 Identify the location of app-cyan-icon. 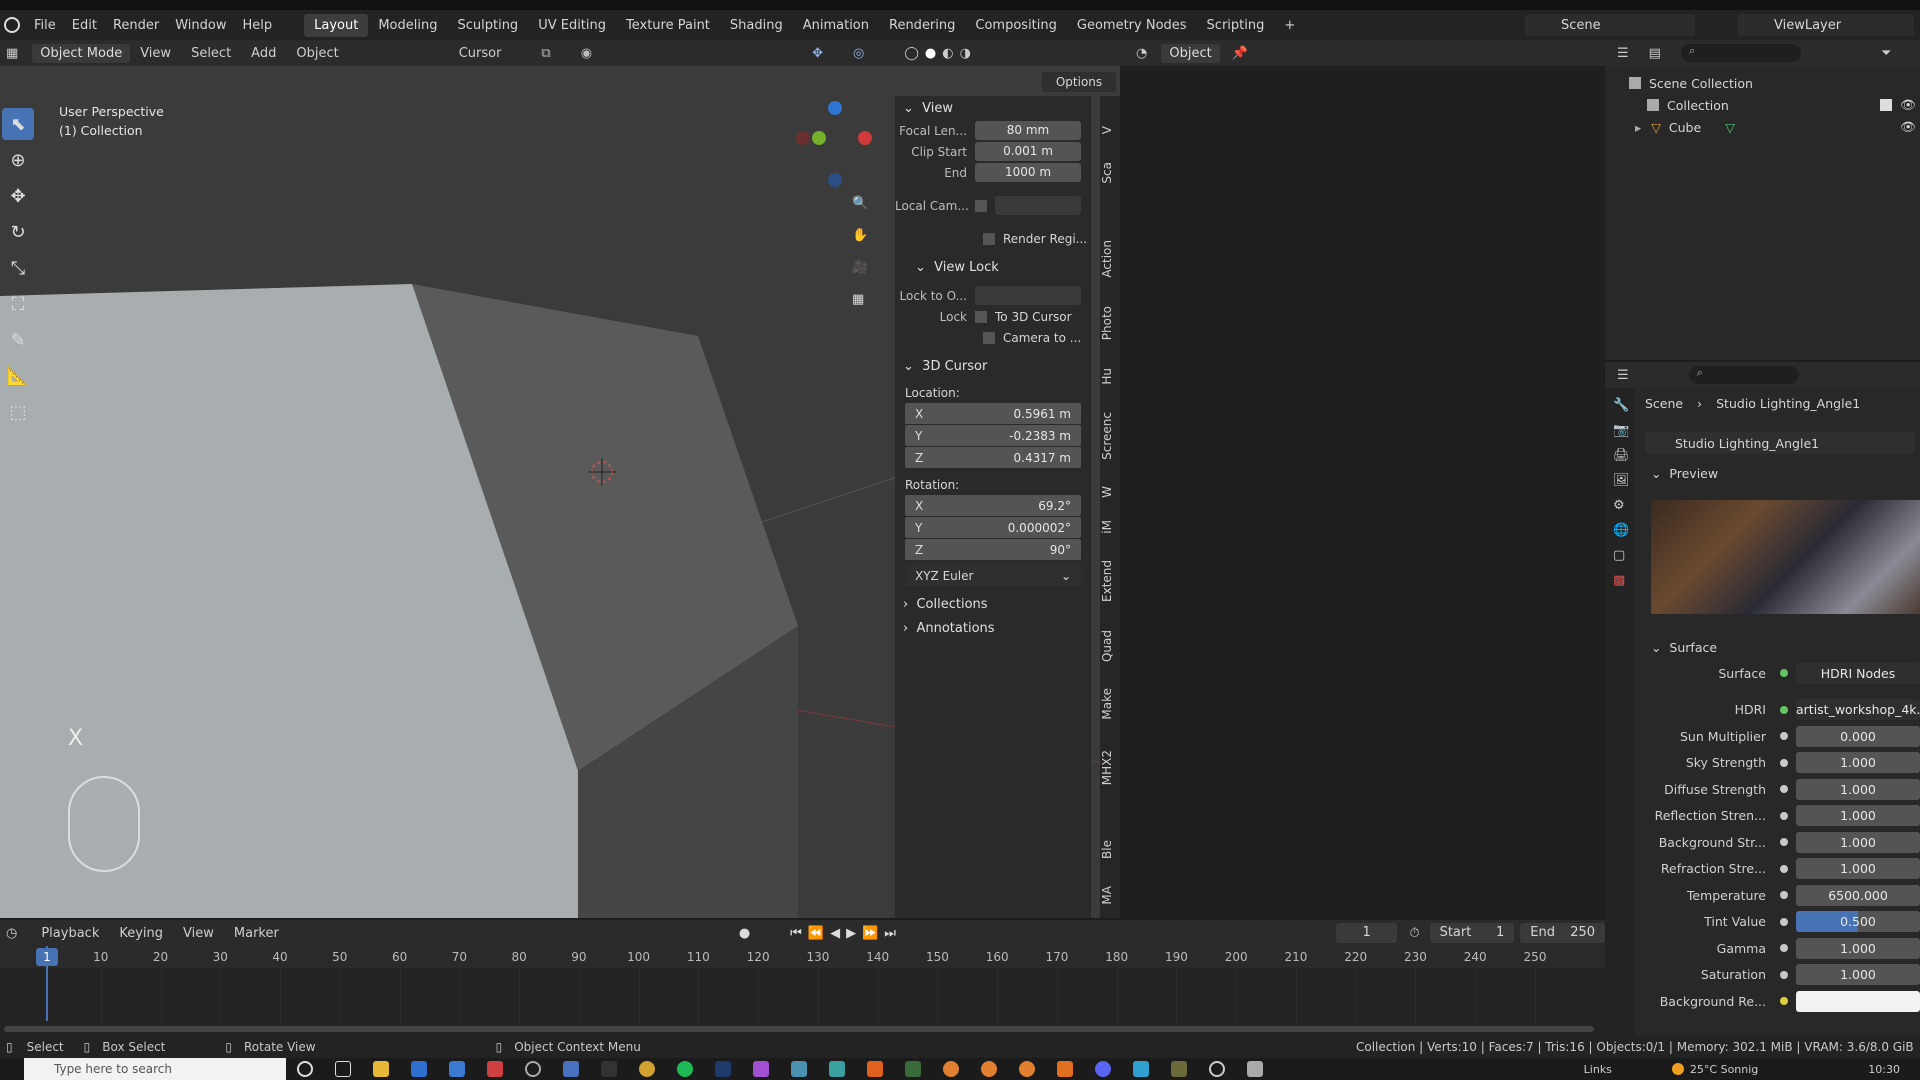
(1141, 1069).